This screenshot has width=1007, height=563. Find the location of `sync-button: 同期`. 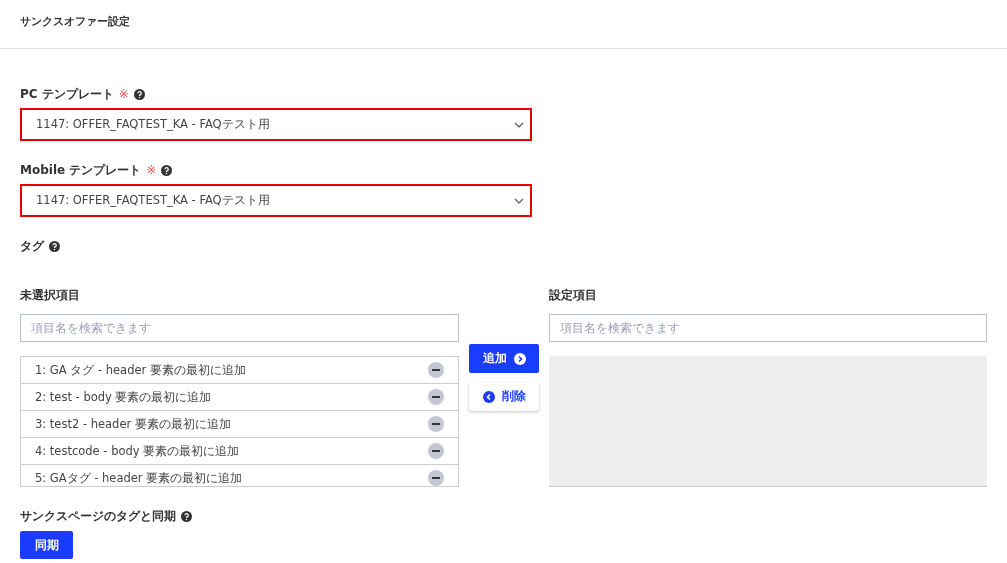

sync-button: 同期 is located at coordinates (46, 545).